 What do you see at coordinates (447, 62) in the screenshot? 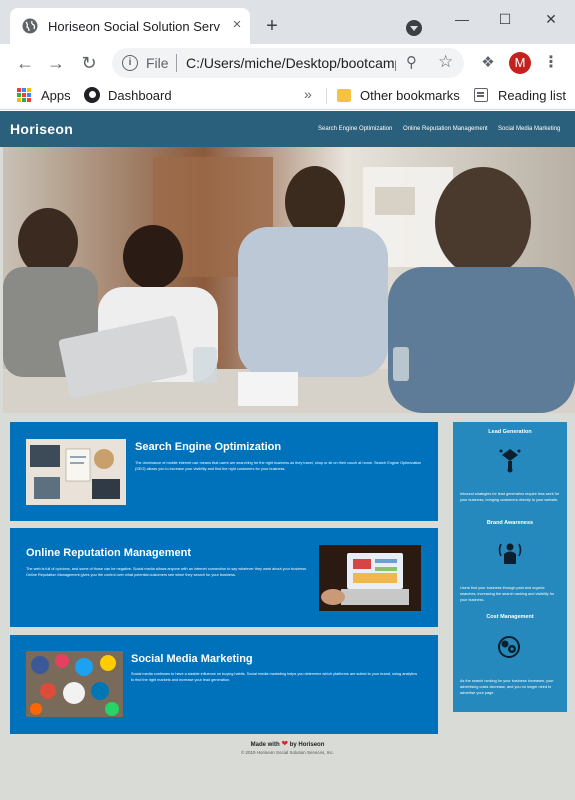
I see `bookmark-star-icon: ☆` at bounding box center [447, 62].